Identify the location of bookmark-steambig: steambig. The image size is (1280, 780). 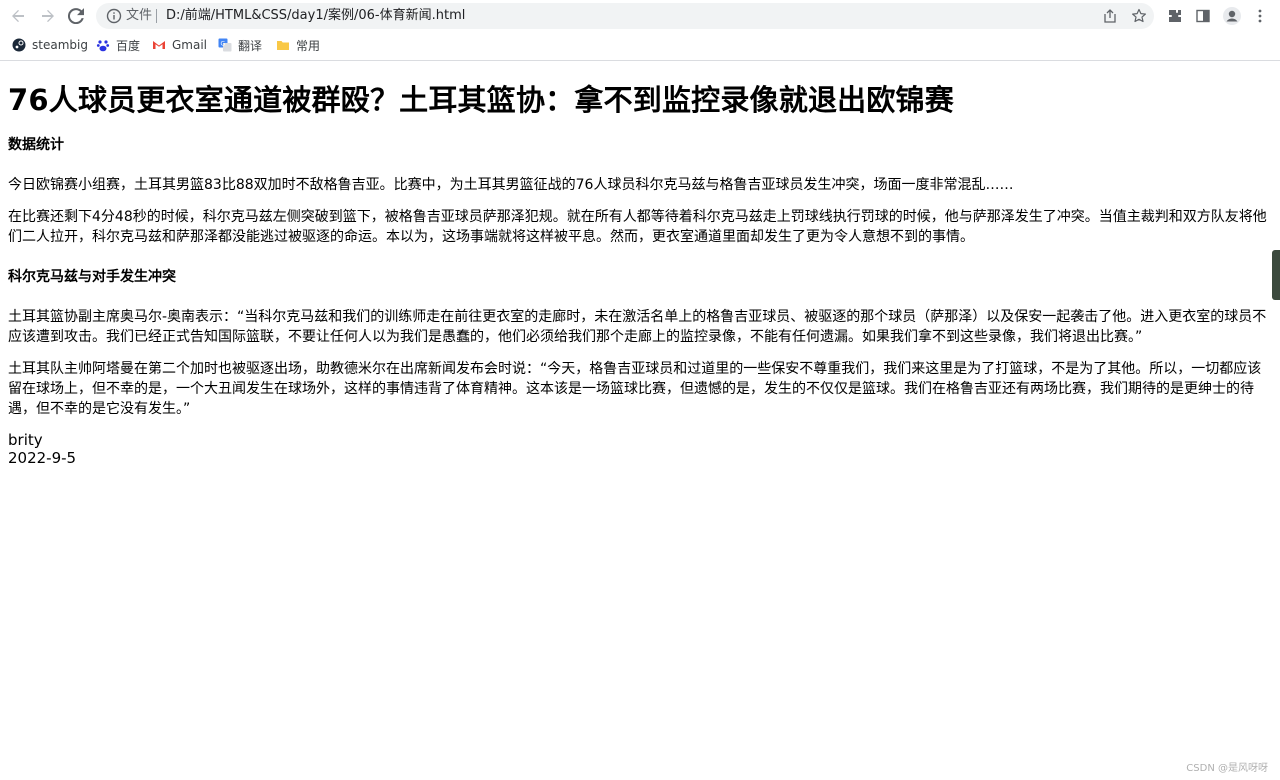
(50, 45).